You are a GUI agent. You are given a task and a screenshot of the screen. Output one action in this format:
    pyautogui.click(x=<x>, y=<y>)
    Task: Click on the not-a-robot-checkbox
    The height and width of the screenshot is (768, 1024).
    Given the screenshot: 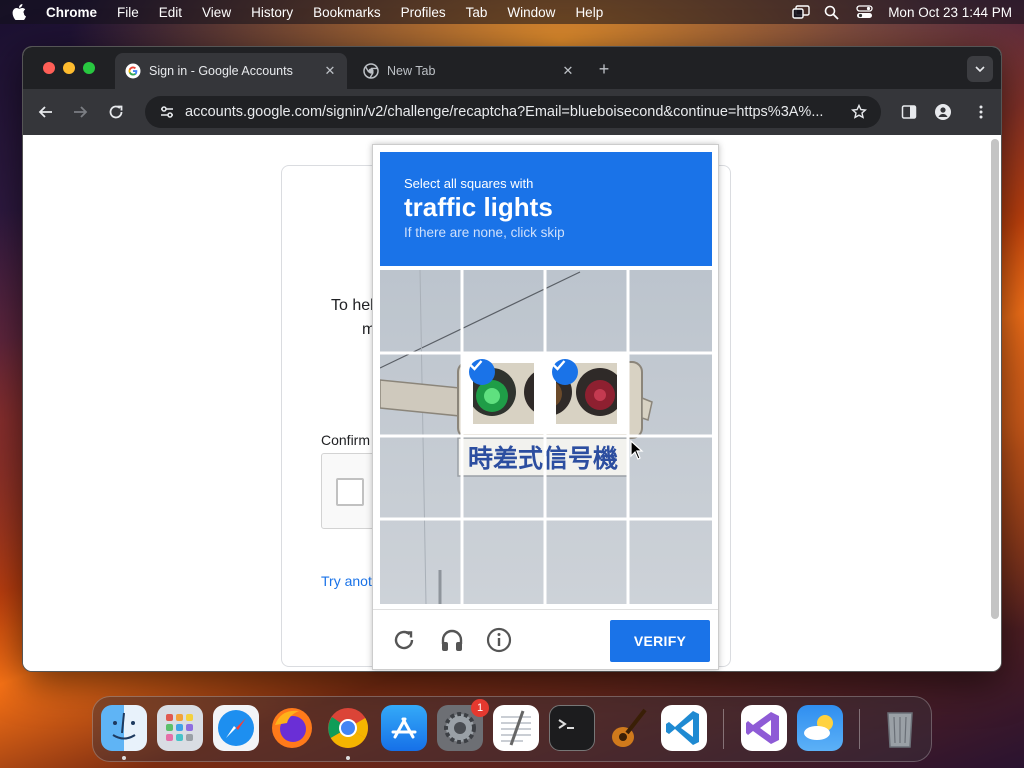 What is the action you would take?
    pyautogui.click(x=350, y=492)
    